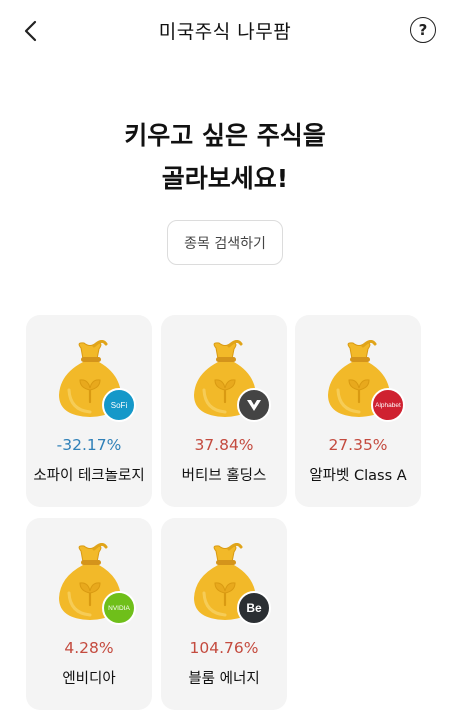 Image resolution: width=450 pixels, height=727 pixels. I want to click on nvidia-logo-icon: NVIDIA, so click(119, 608).